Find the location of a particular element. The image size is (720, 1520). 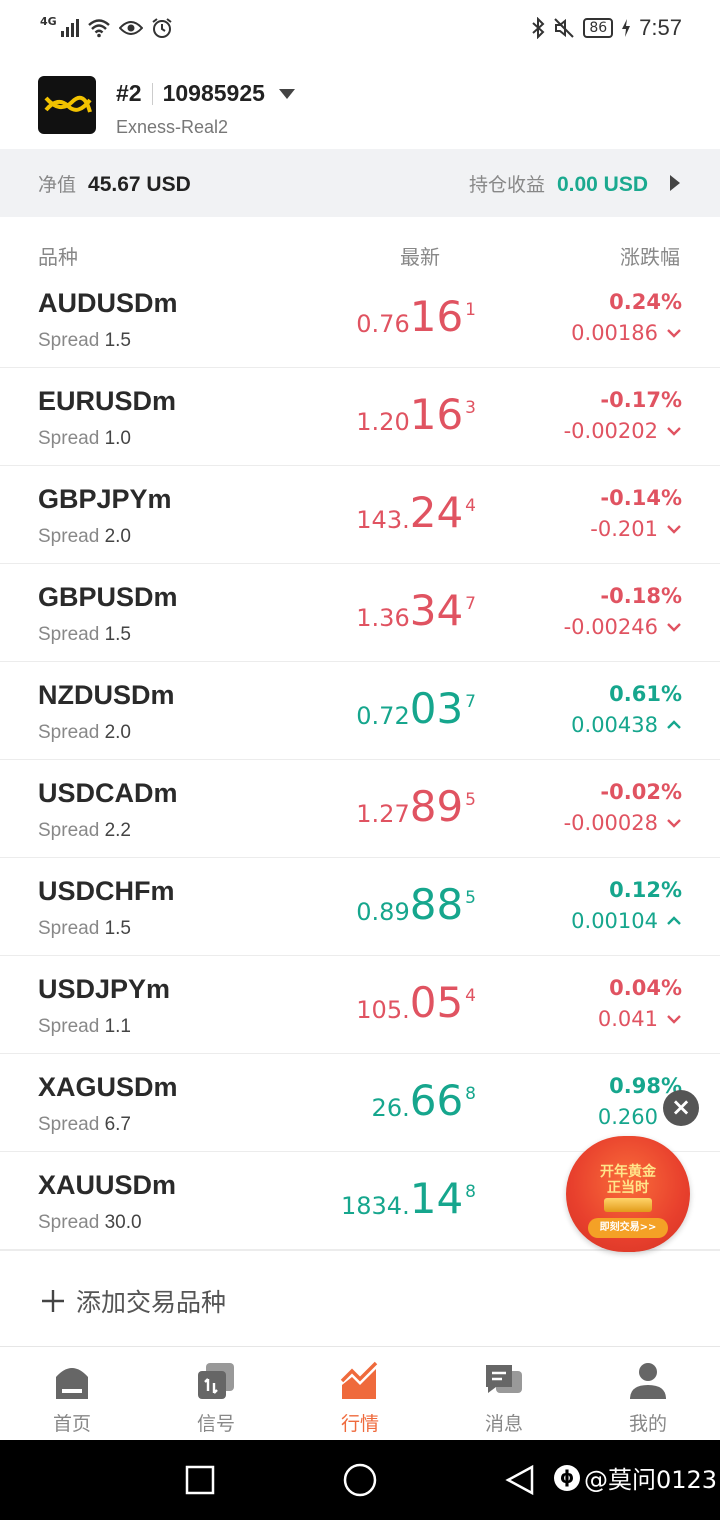

quote-symbol: AUDUSDm is located at coordinates (108, 303).